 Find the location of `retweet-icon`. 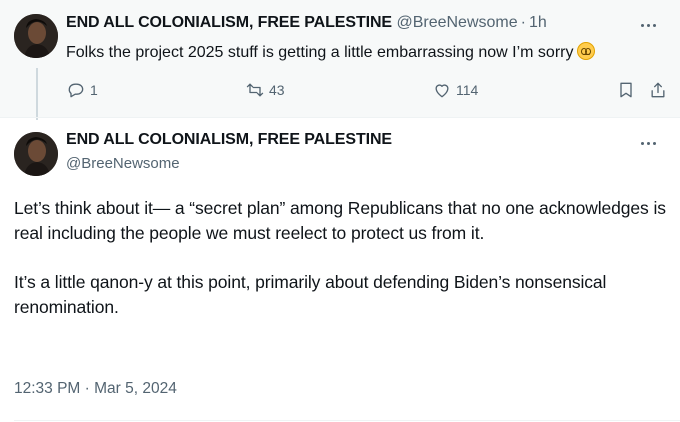

retweet-icon is located at coordinates (255, 90).